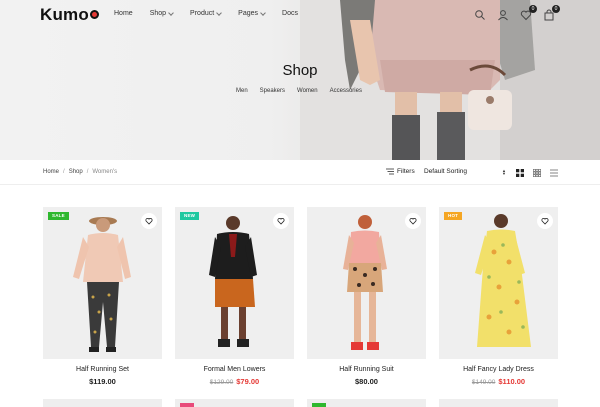 The height and width of the screenshot is (407, 600). What do you see at coordinates (64, 14) in the screenshot?
I see `logo-text: Kumo` at bounding box center [64, 14].